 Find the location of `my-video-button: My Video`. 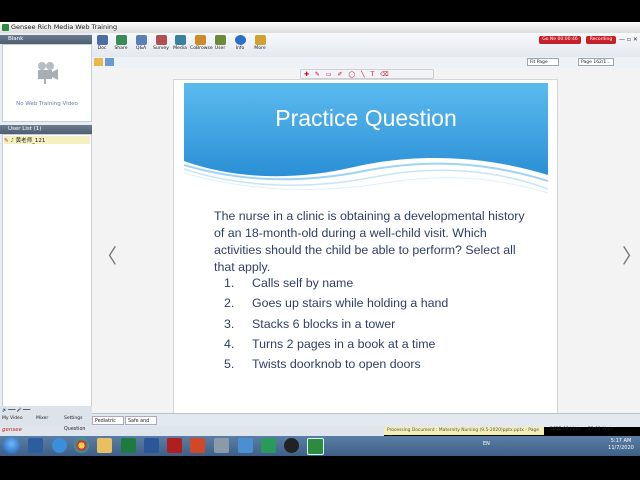

my-video-button: My Video is located at coordinates (12, 418).